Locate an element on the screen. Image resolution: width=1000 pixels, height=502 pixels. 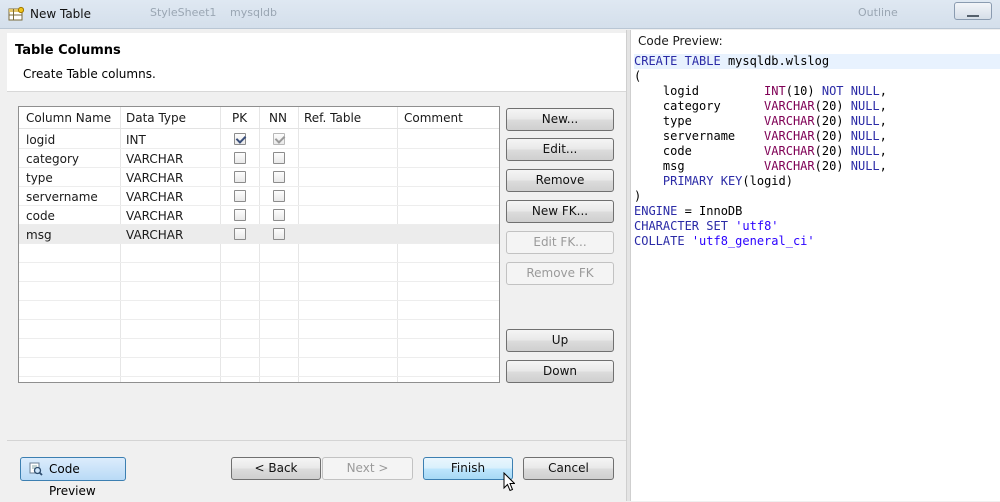
code-line: ENGINE = InnoDB is located at coordinates (688, 211).